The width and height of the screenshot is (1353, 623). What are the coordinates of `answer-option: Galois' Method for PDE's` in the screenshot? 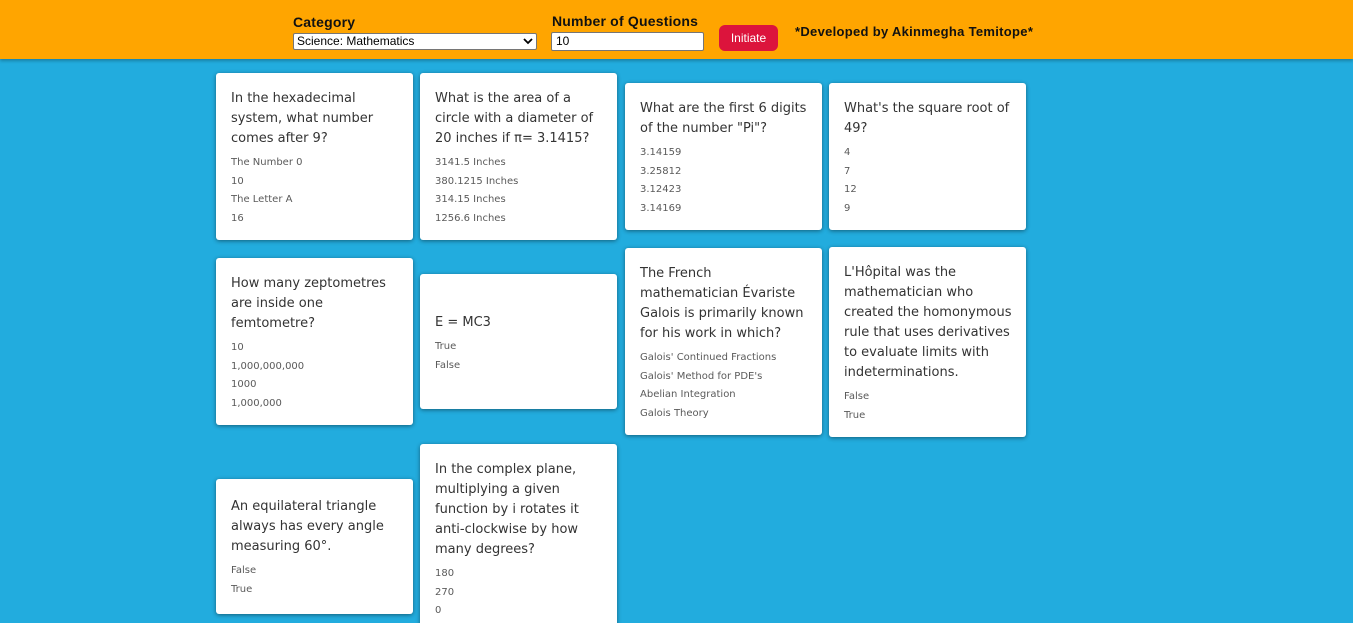 It's located at (701, 376).